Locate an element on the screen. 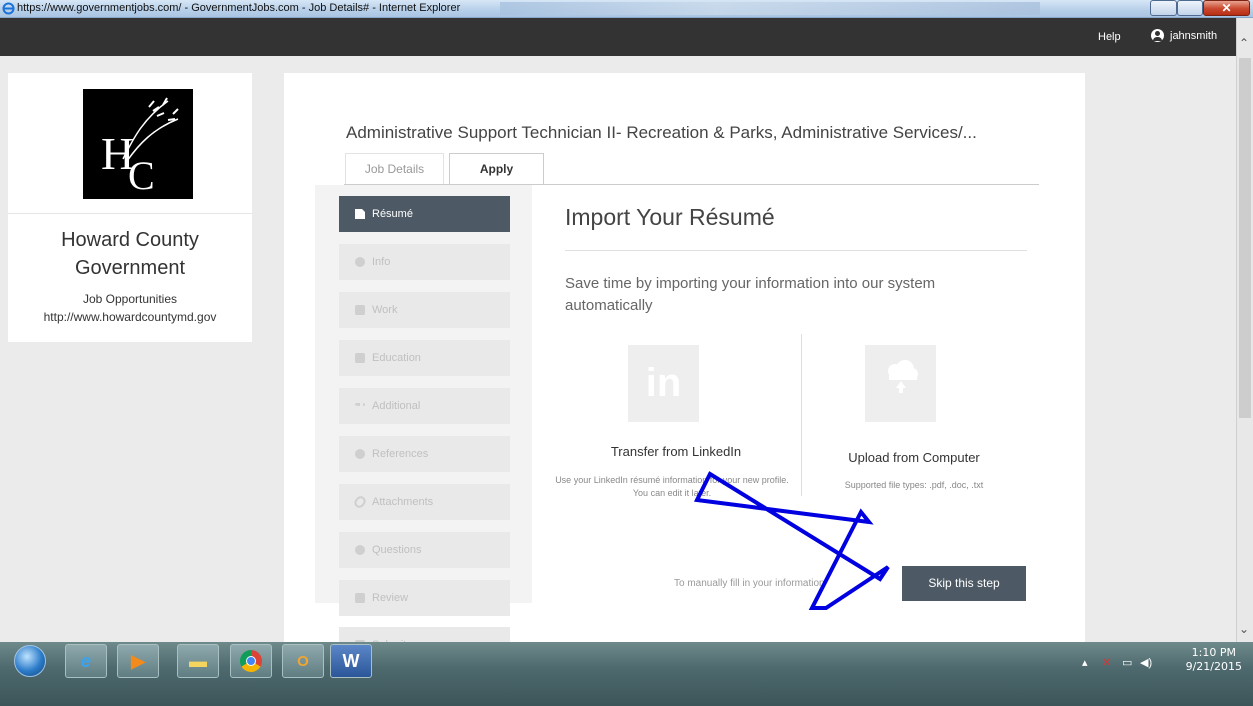 The image size is (1253, 706). minimize-button is located at coordinates (1163, 8).